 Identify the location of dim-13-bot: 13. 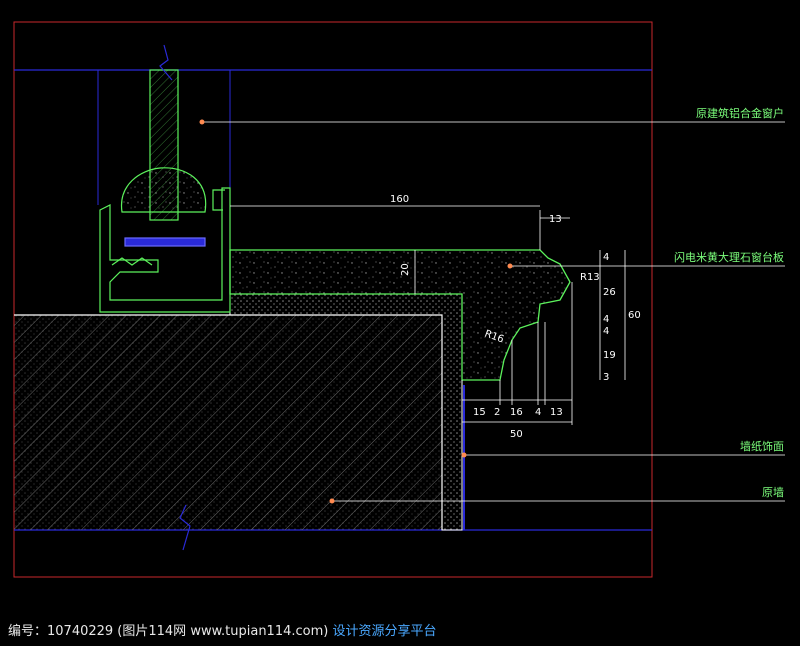
(556, 412).